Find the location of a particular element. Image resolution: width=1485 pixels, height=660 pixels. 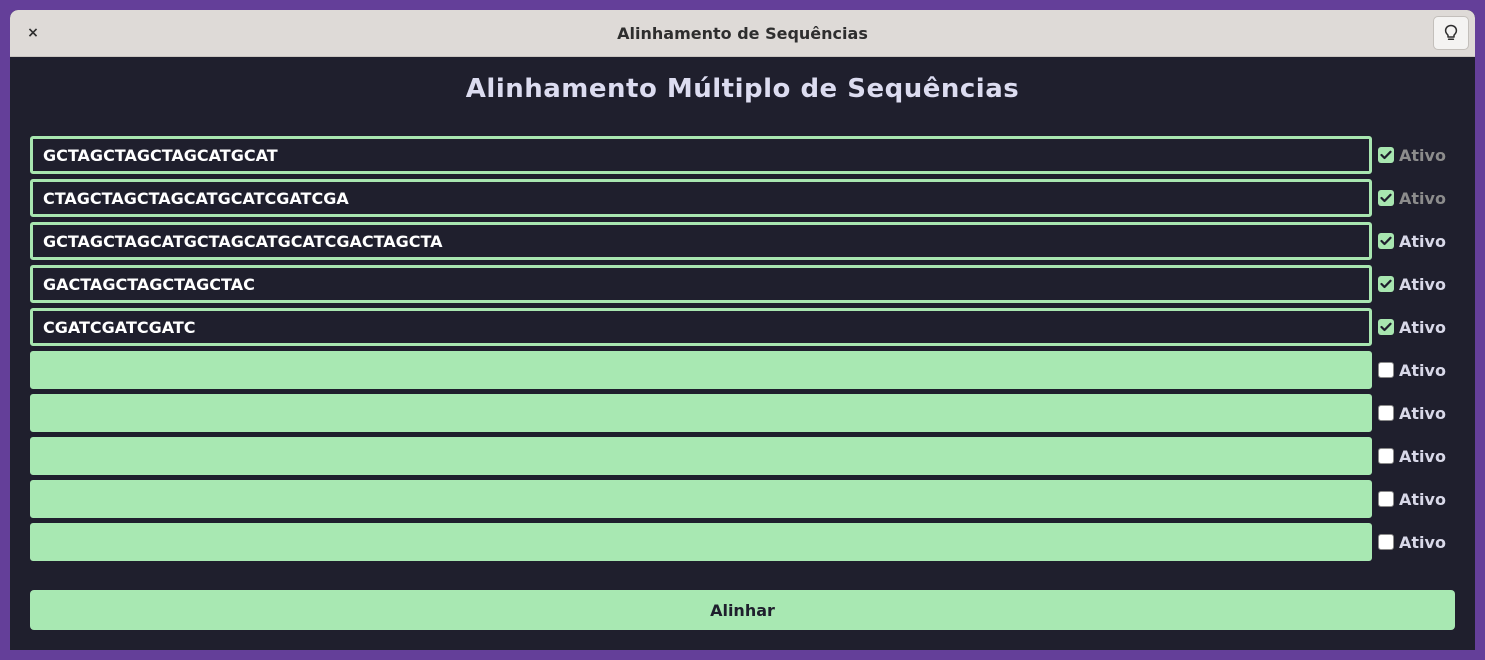

window-title: Alinhamento de Sequências is located at coordinates (742, 33).